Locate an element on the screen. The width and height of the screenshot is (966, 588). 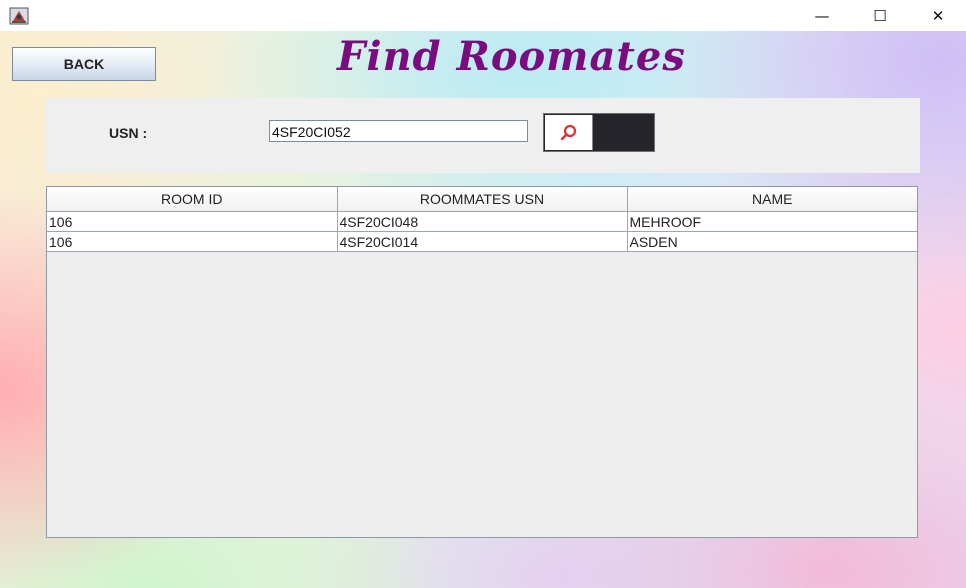
maximize-button: ☐ is located at coordinates (880, 15).